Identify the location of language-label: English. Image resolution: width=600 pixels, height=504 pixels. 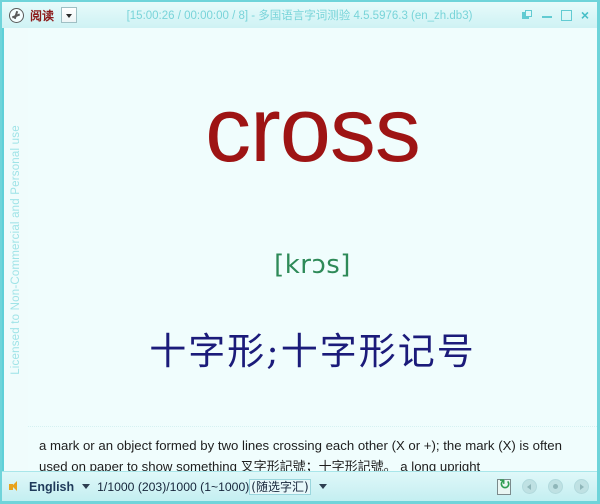
(51, 487).